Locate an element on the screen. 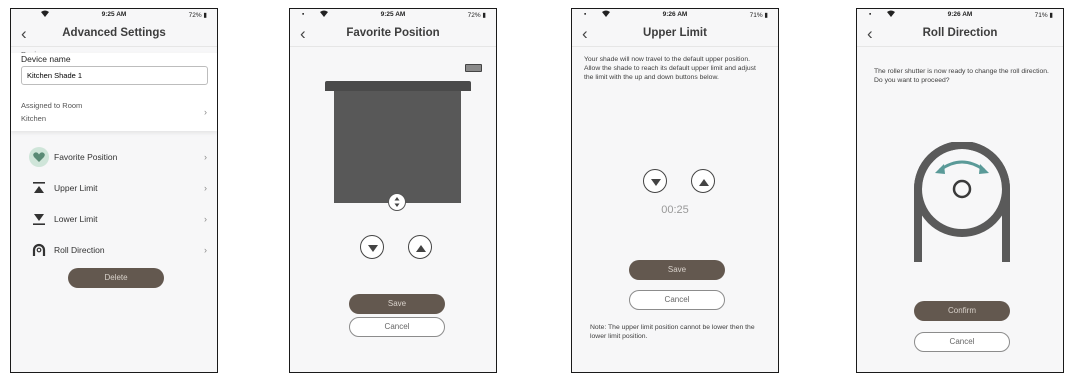 The width and height of the screenshot is (1066, 375). page-title: Upper Limit is located at coordinates (675, 33).